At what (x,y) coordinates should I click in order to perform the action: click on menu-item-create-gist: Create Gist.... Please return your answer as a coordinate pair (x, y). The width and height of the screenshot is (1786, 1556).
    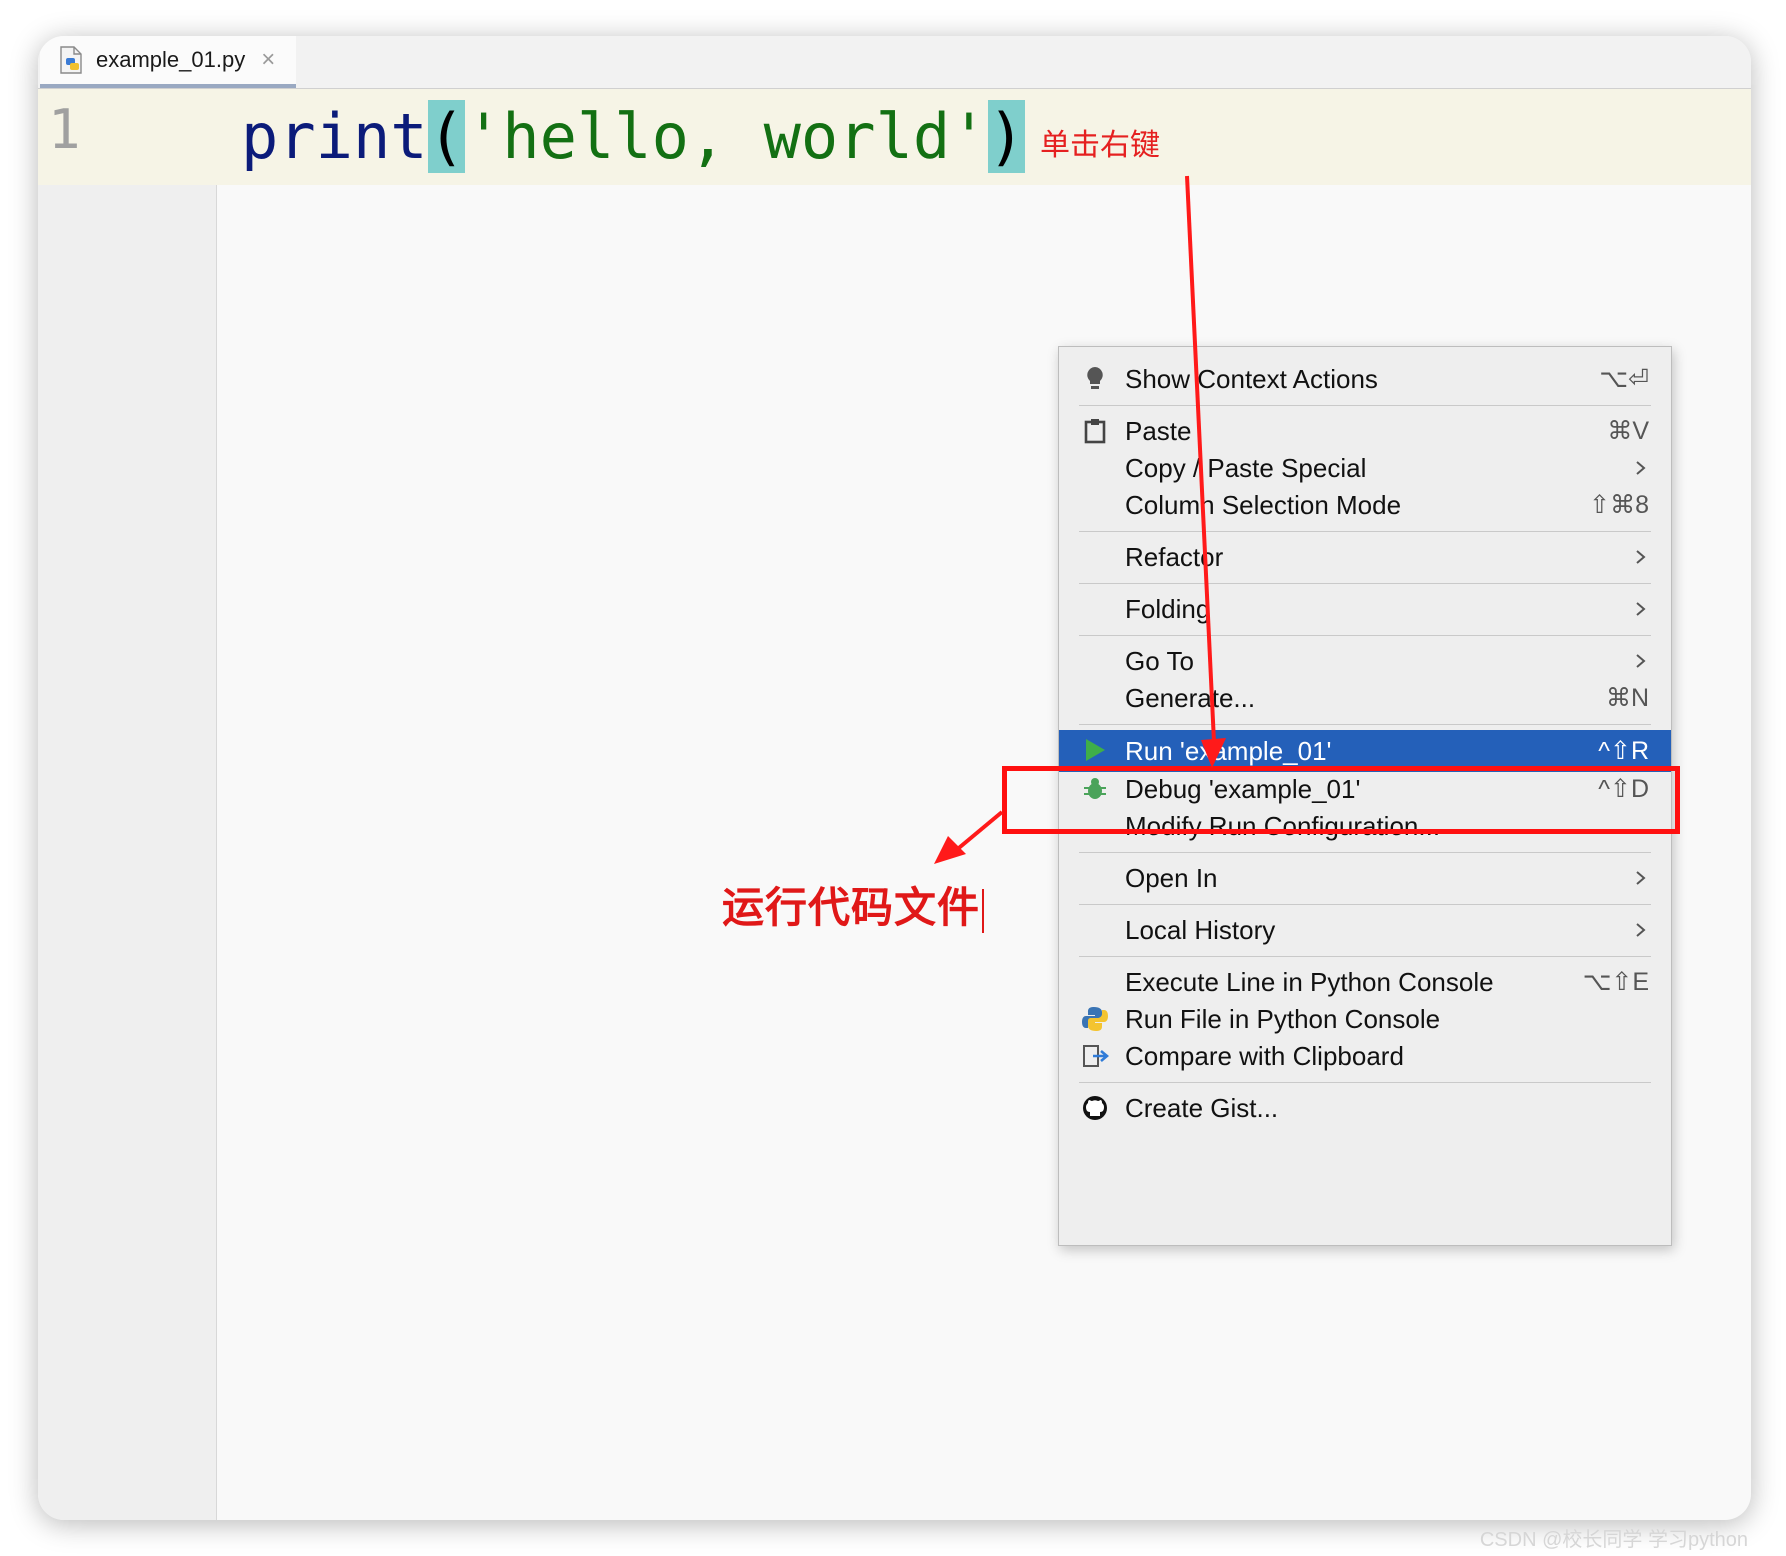
    Looking at the image, I should click on (1365, 1108).